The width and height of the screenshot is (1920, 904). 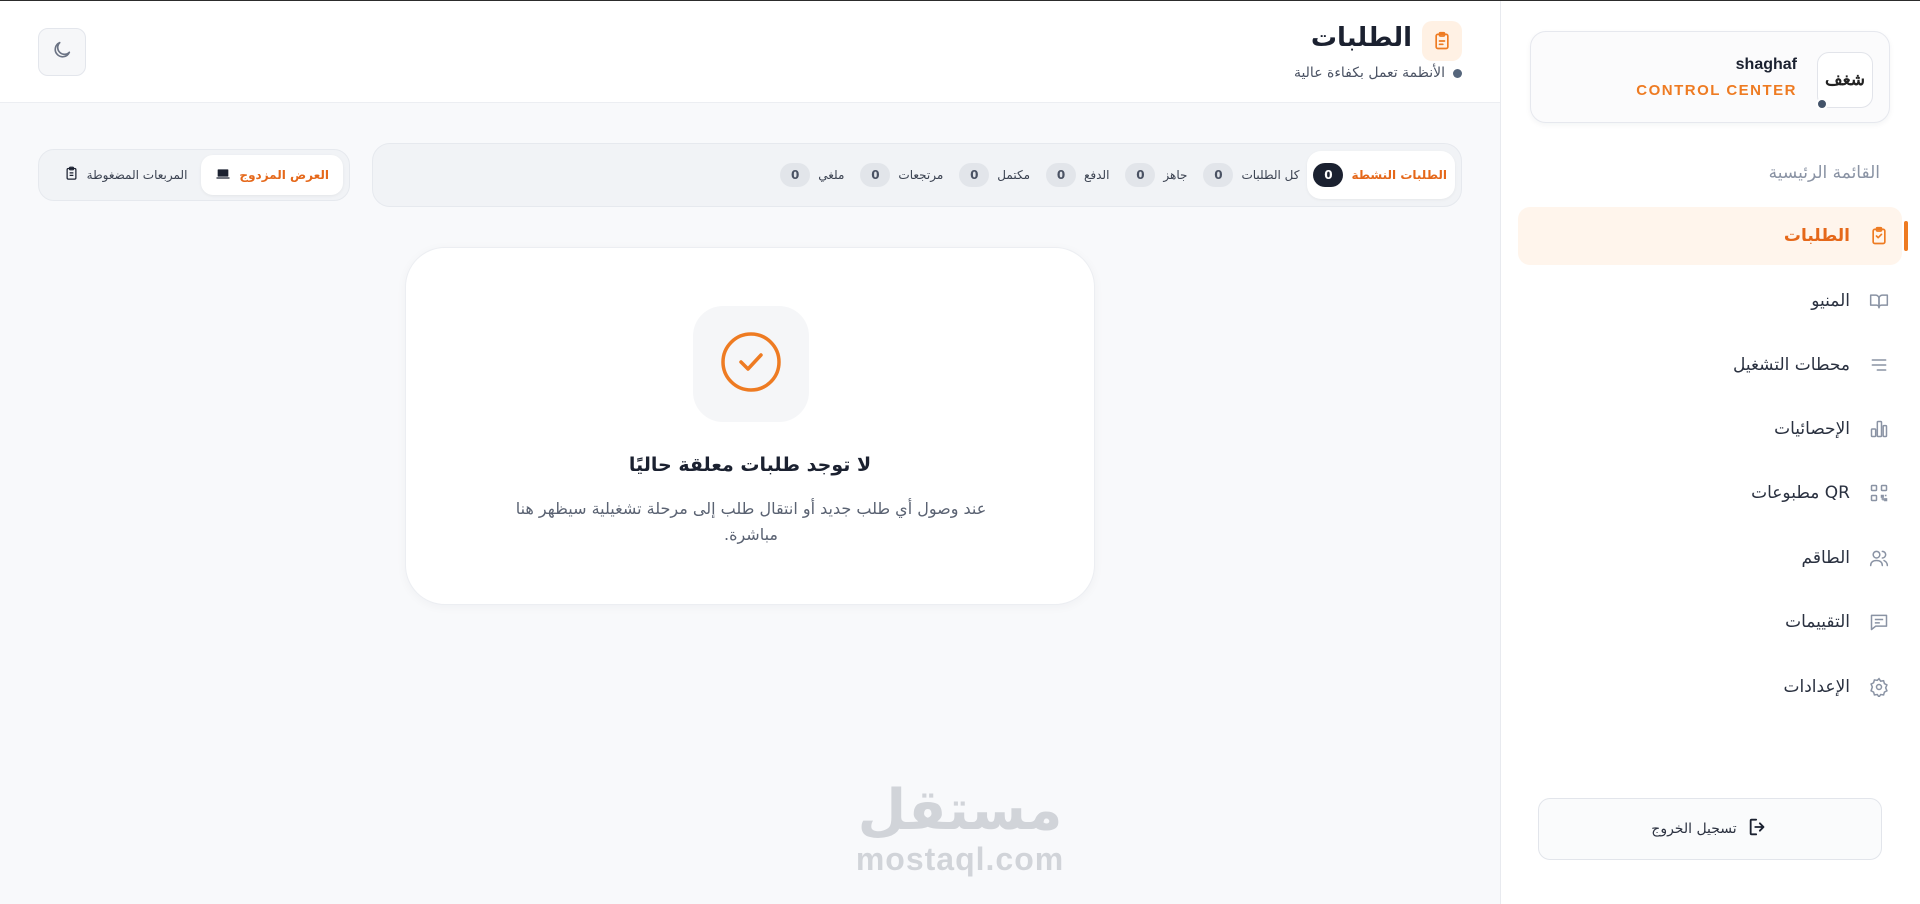 What do you see at coordinates (284, 175) in the screenshot?
I see `dual-view-label: العرض المزدوج` at bounding box center [284, 175].